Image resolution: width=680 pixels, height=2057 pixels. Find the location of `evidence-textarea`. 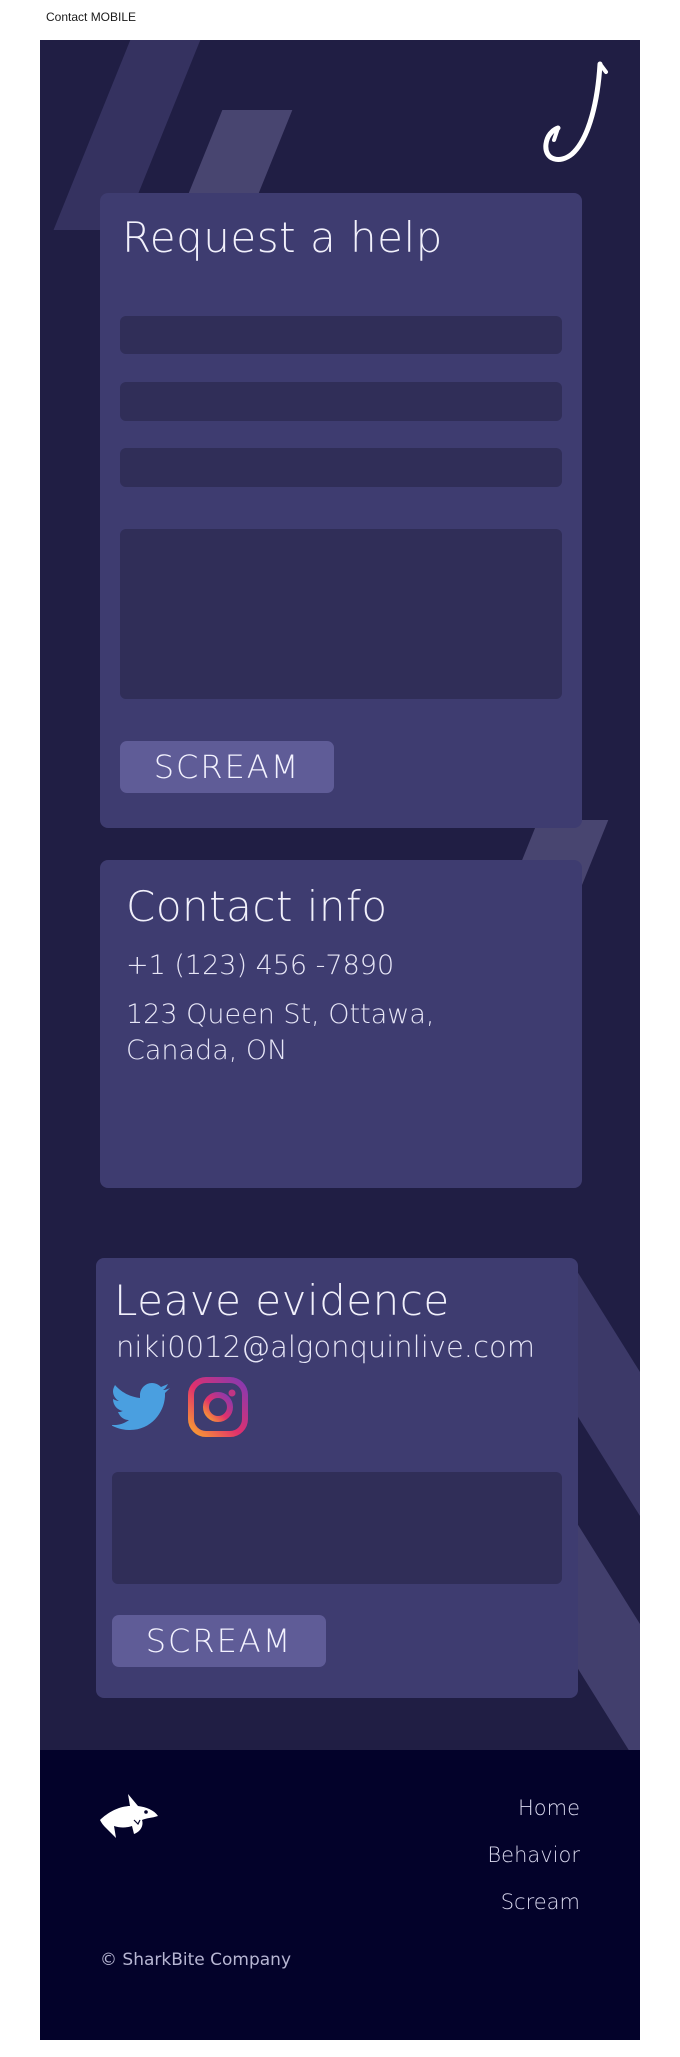

evidence-textarea is located at coordinates (337, 1528).